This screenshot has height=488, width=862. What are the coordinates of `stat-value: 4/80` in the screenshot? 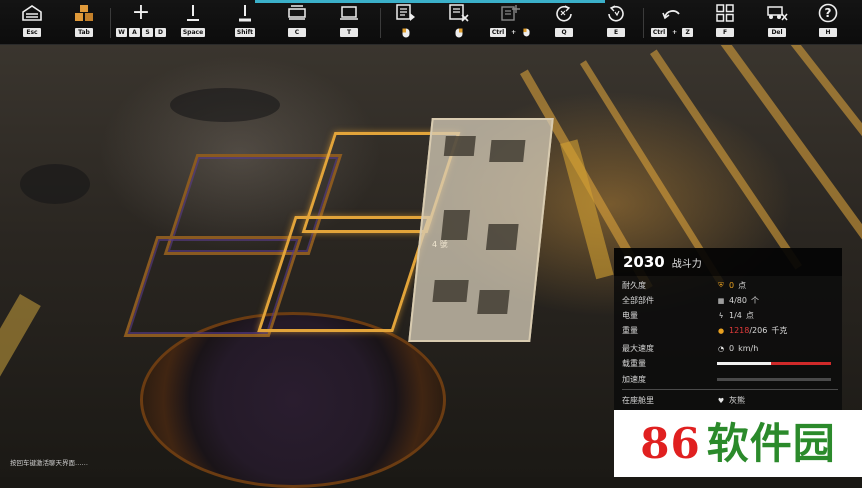 It's located at (738, 300).